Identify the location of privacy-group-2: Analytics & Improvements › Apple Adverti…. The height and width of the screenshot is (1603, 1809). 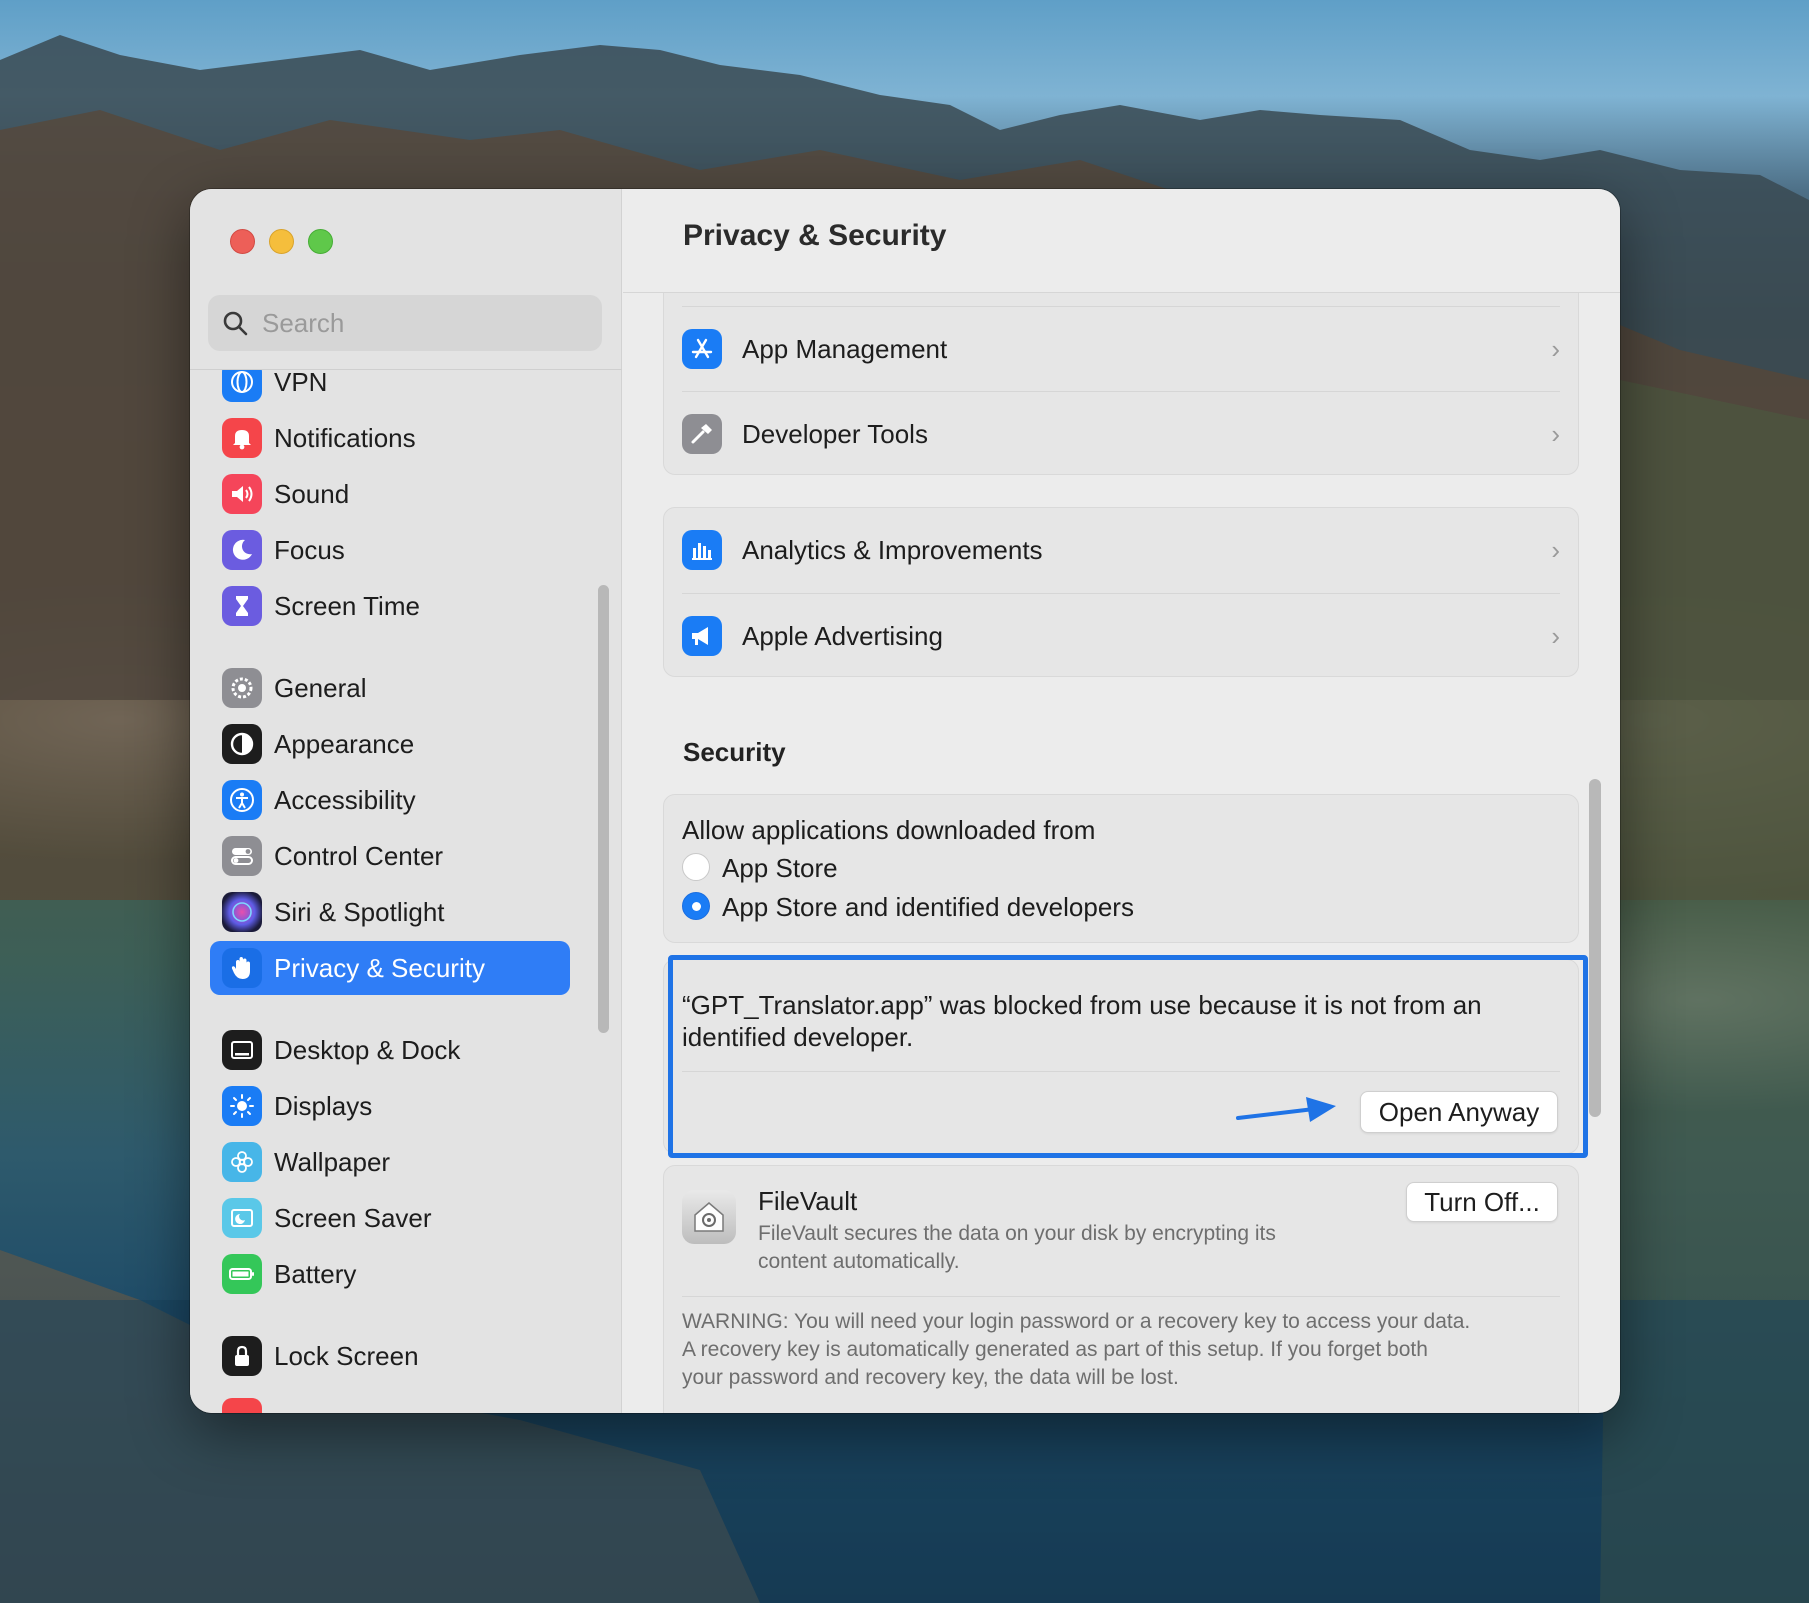
(1121, 592).